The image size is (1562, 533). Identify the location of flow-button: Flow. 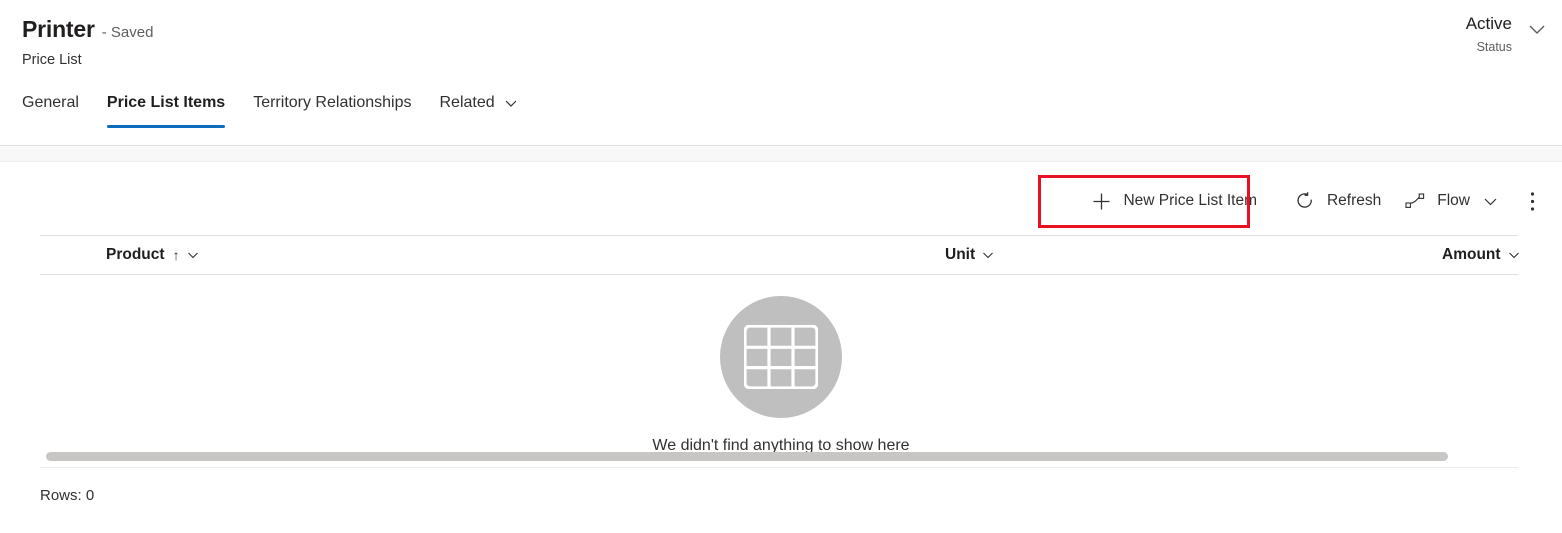
(1452, 201).